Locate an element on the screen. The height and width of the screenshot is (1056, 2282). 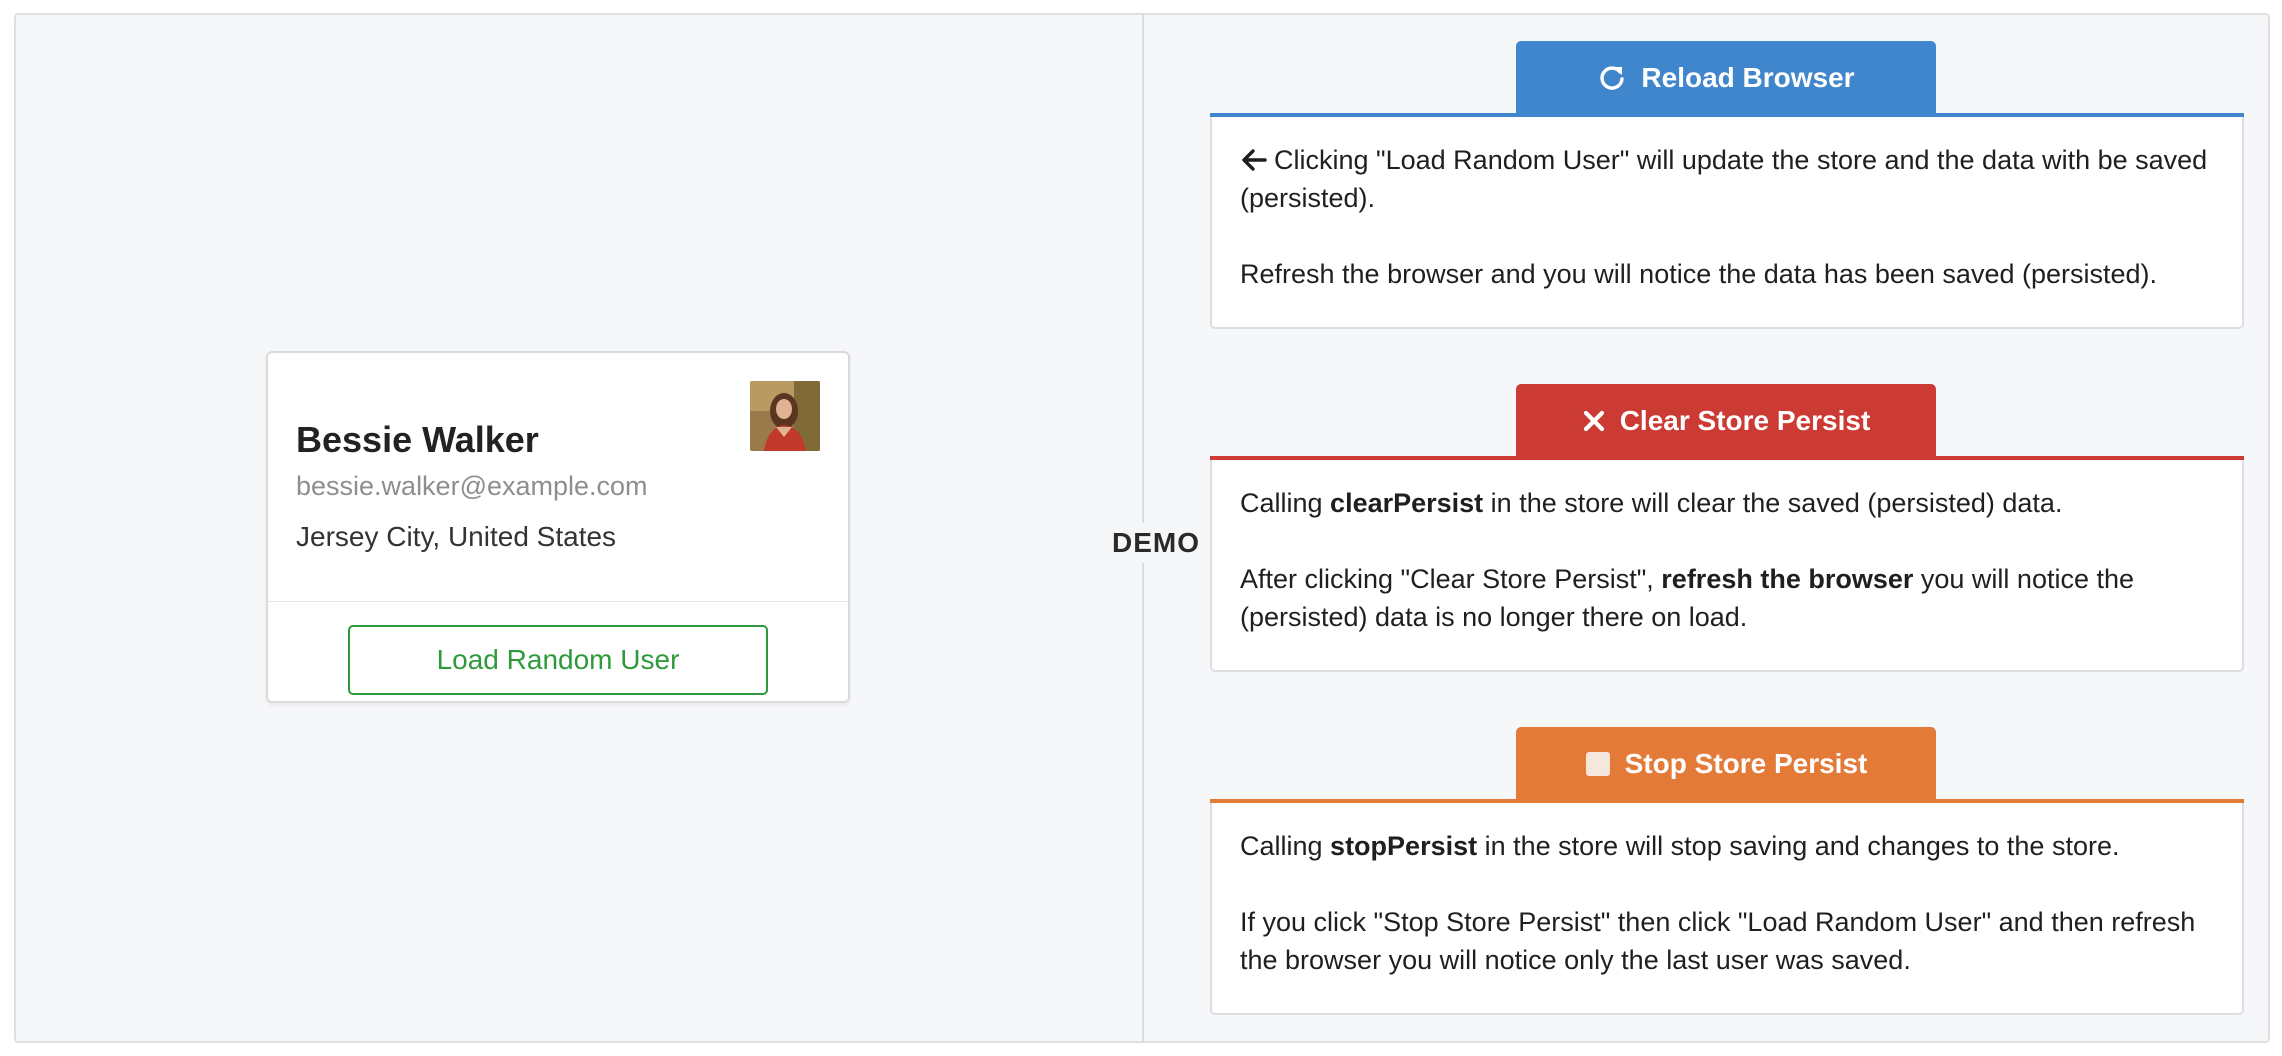
stop-p1-before: Calling is located at coordinates (1285, 846).